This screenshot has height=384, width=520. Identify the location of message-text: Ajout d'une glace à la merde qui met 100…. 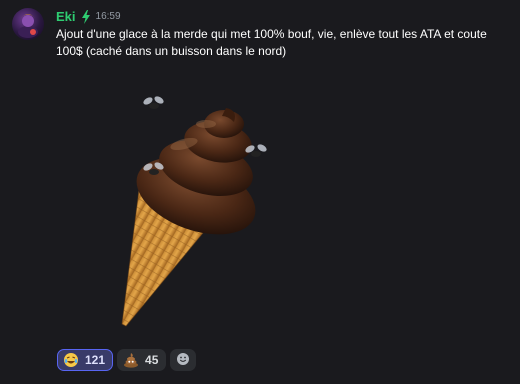
(271, 42).